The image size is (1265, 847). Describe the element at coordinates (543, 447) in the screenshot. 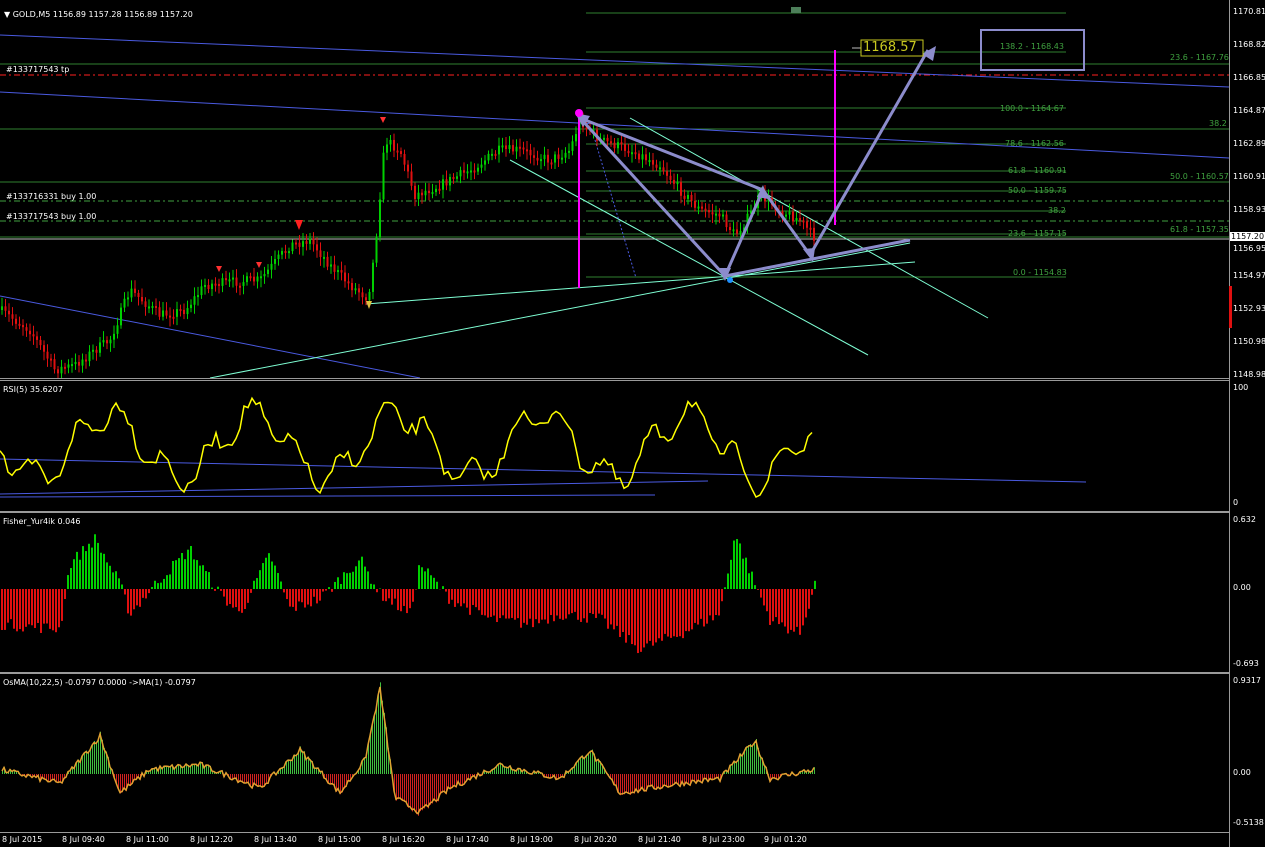

I see `rsi-svg` at that location.